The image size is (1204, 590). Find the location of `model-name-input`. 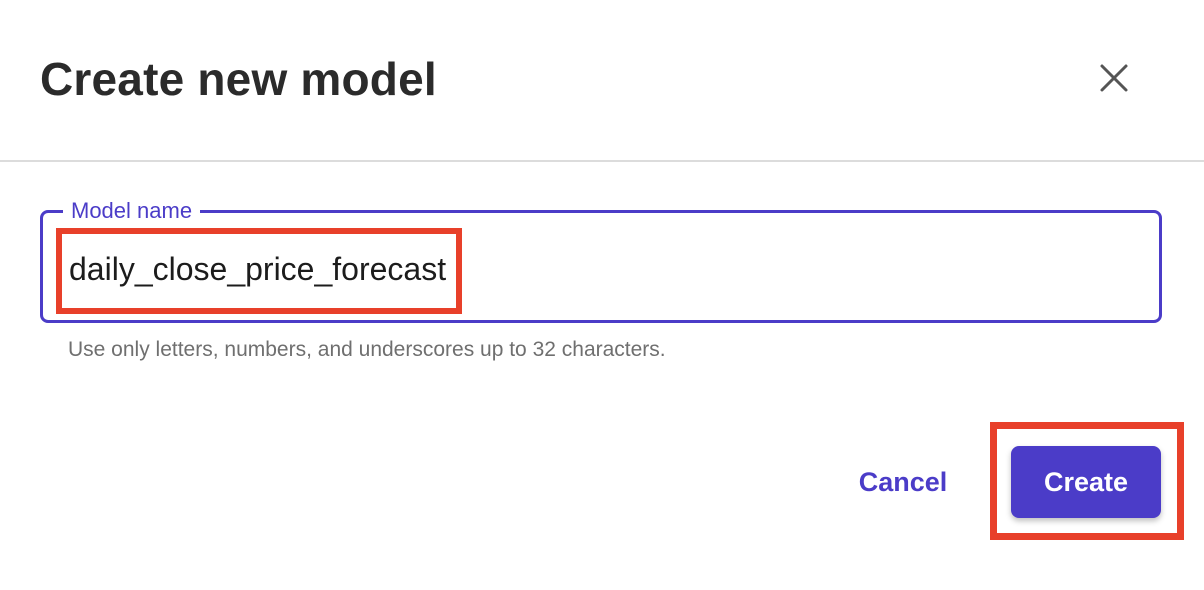

model-name-input is located at coordinates (599, 269).